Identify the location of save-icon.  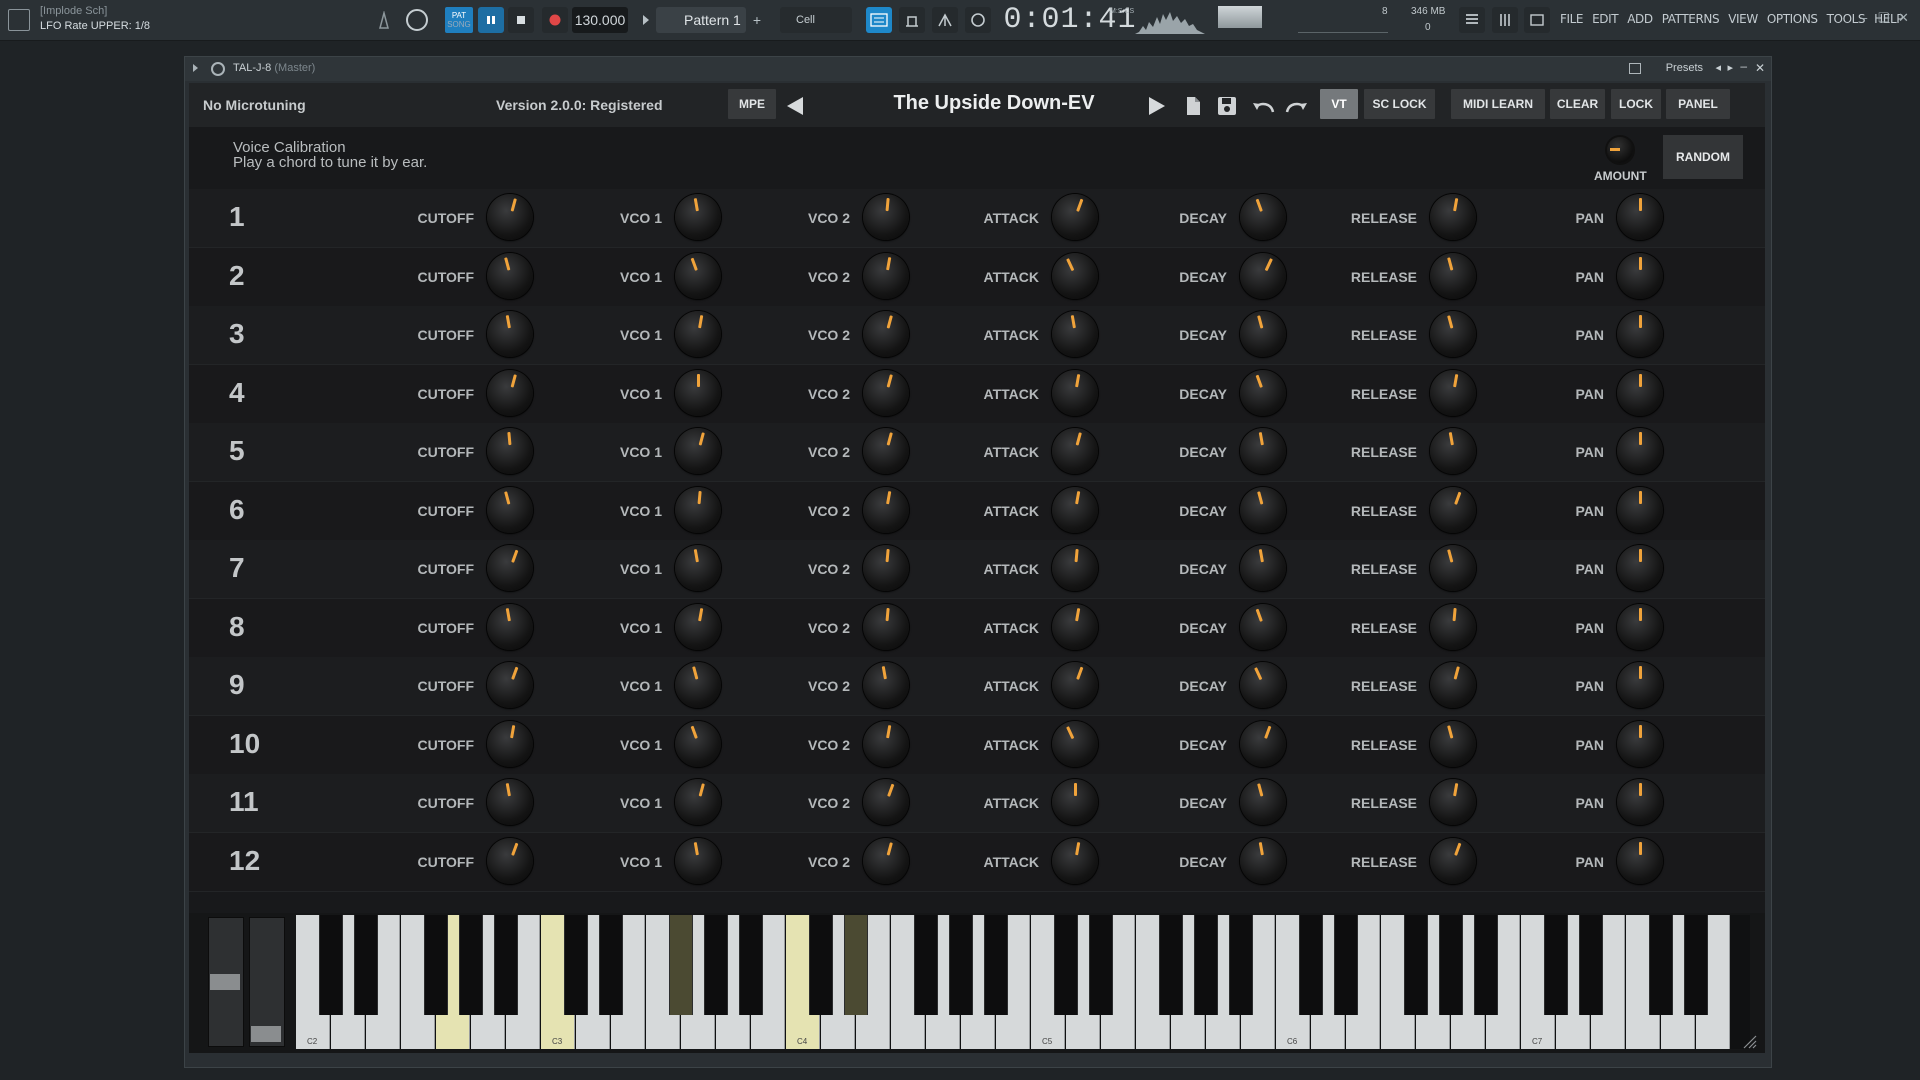
(1227, 106).